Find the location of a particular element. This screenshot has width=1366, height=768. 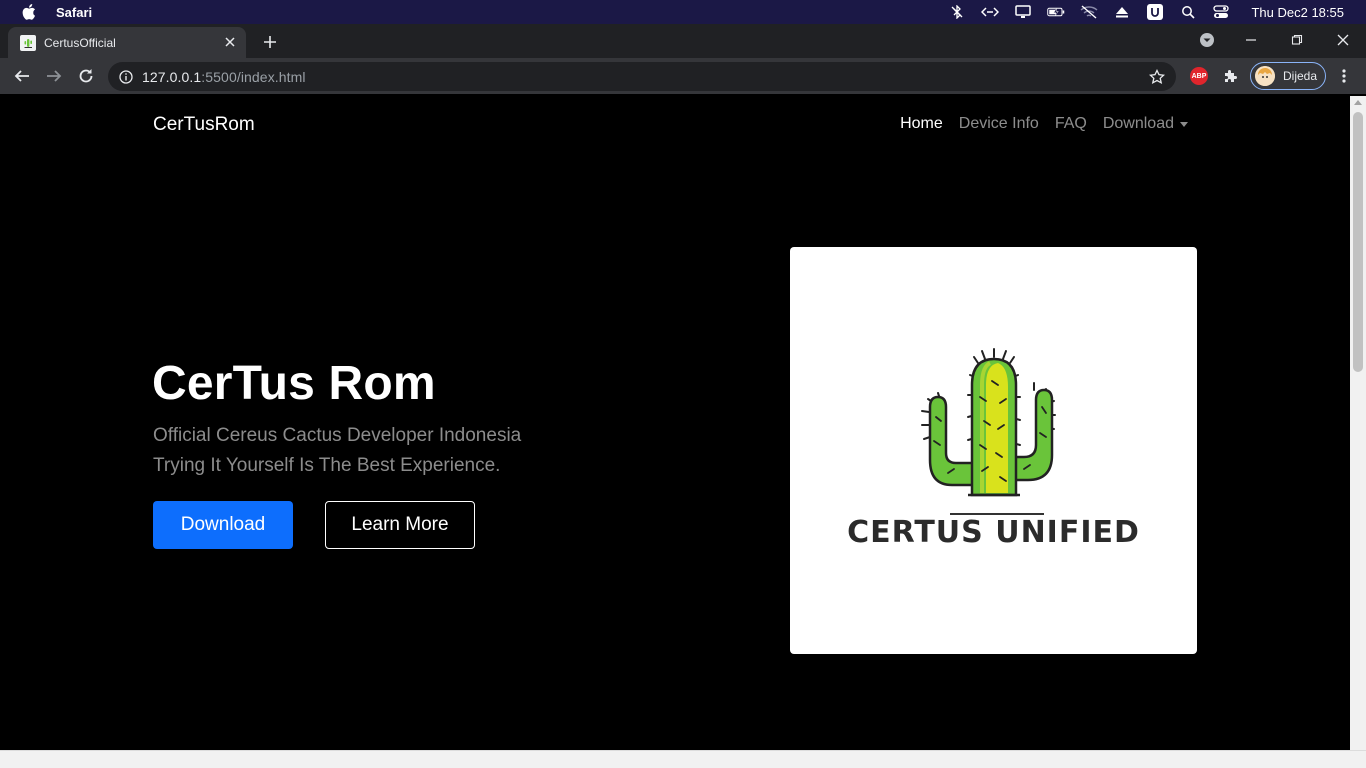

adblock-plus-icon: ABP is located at coordinates (1199, 76).